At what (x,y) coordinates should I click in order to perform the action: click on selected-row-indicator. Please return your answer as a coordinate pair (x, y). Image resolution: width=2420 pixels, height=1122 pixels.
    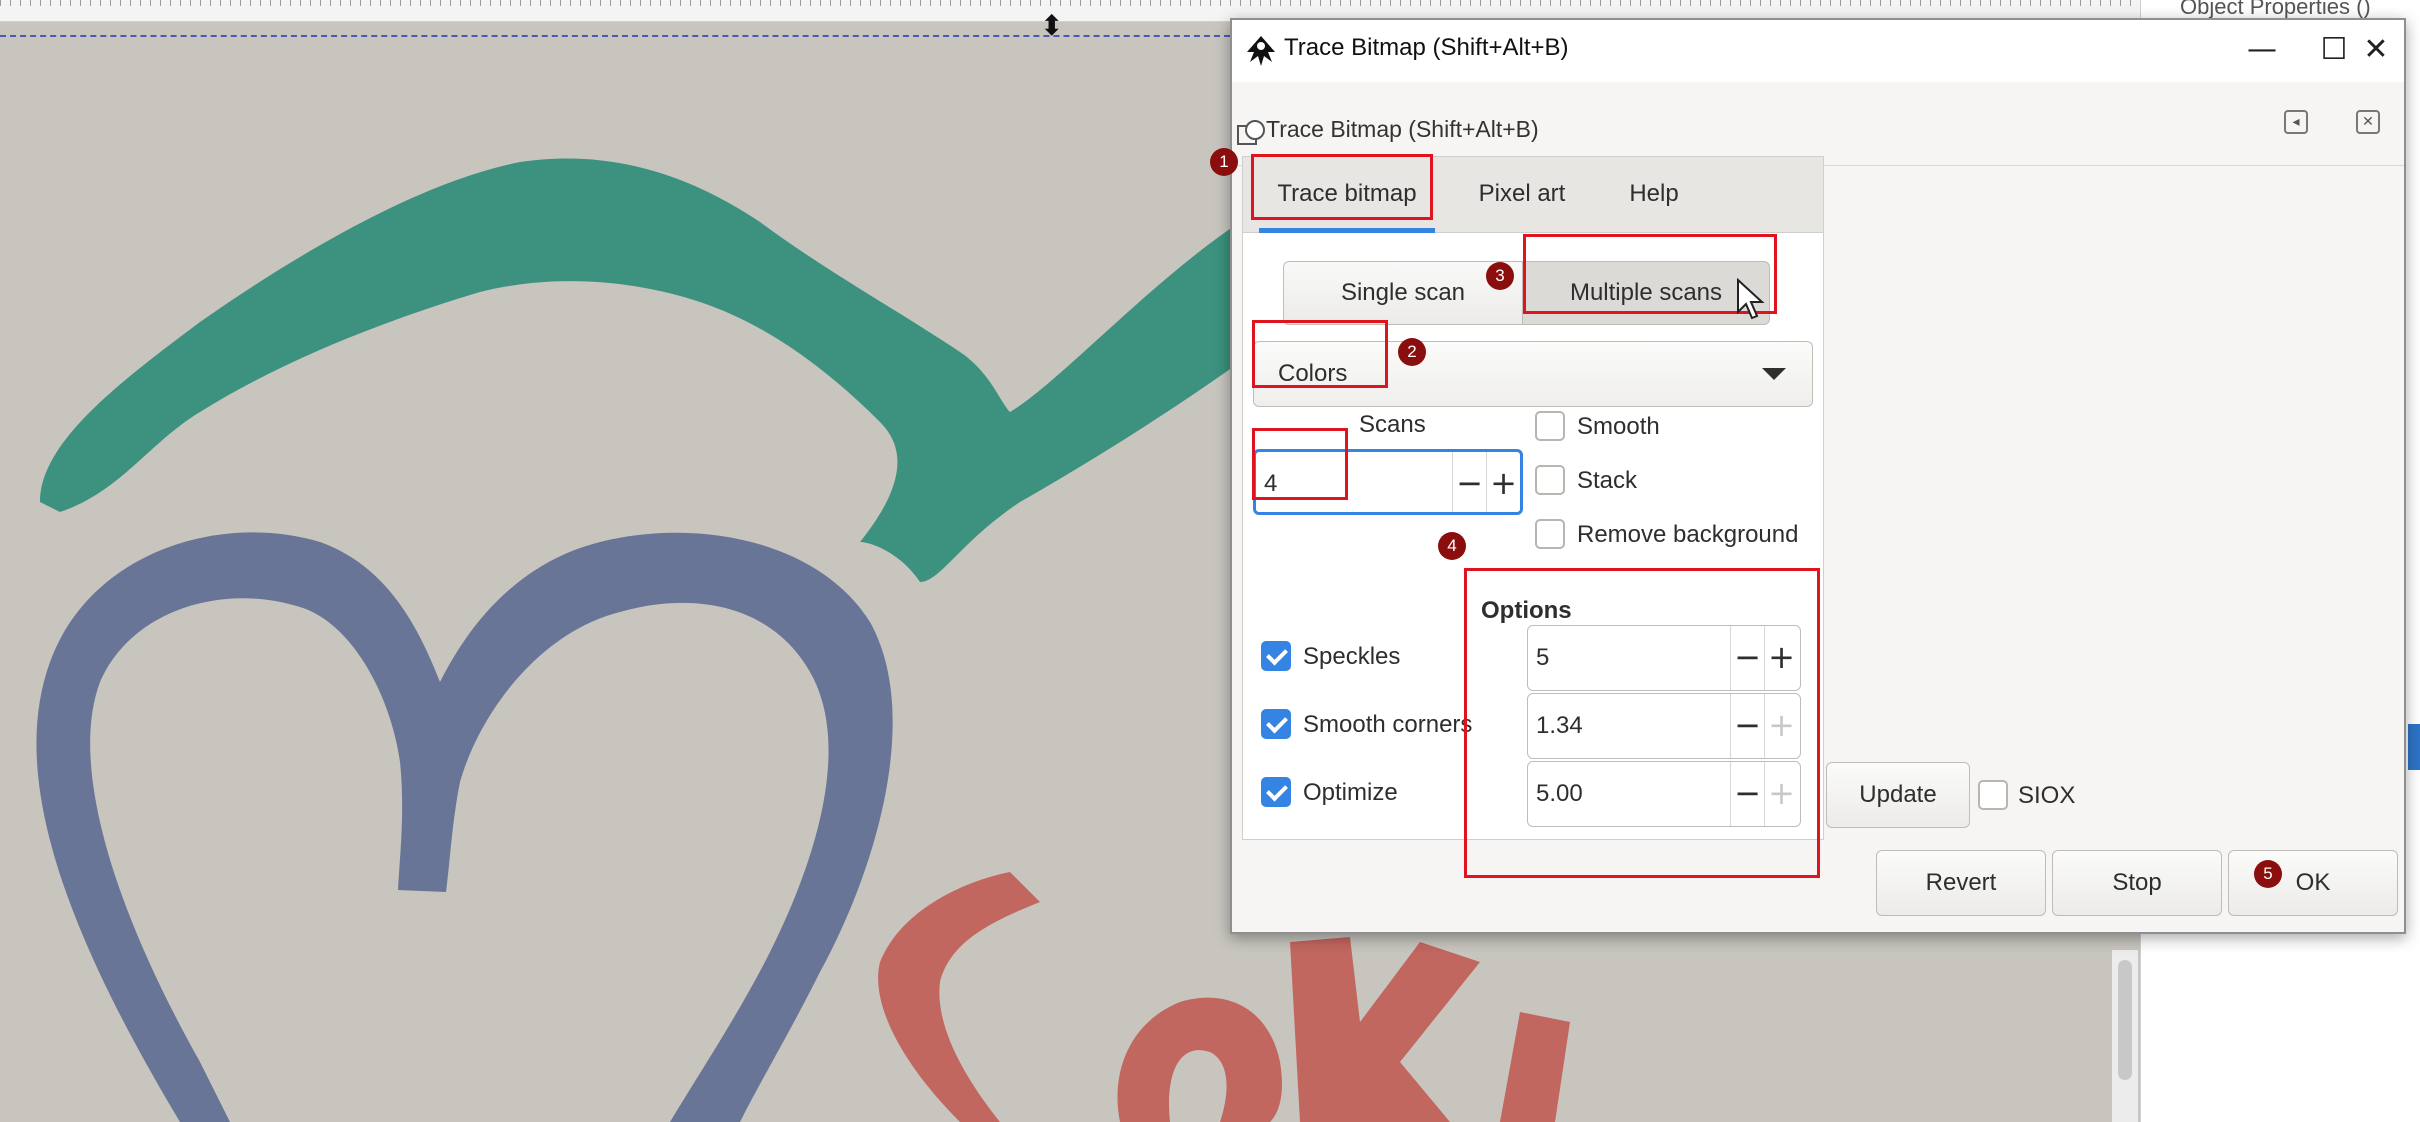
    Looking at the image, I should click on (2414, 747).